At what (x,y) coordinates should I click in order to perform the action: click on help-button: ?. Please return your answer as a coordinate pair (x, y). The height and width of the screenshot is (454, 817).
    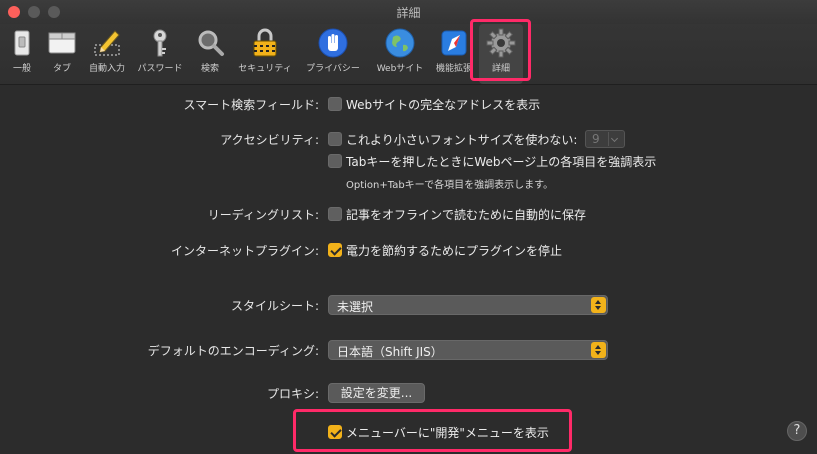
    Looking at the image, I should click on (797, 431).